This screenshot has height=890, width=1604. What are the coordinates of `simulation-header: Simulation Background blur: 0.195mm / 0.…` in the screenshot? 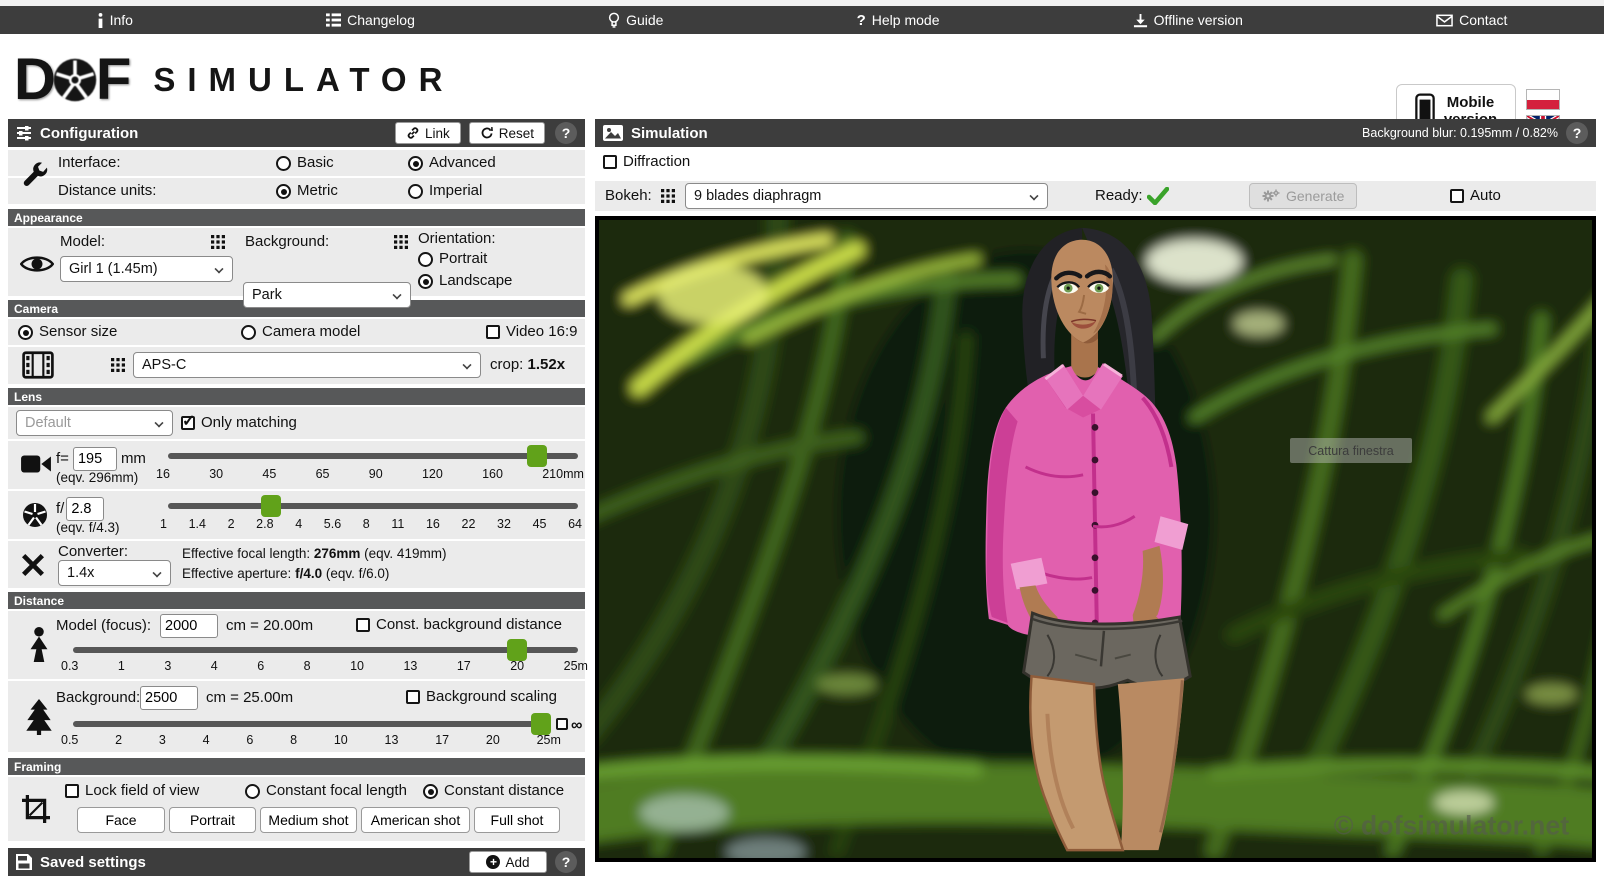 It's located at (1095, 133).